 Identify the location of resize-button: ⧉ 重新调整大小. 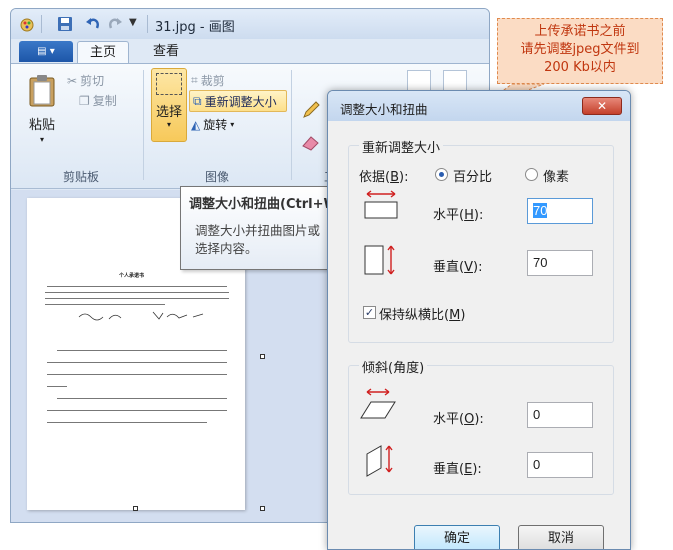
(235, 101).